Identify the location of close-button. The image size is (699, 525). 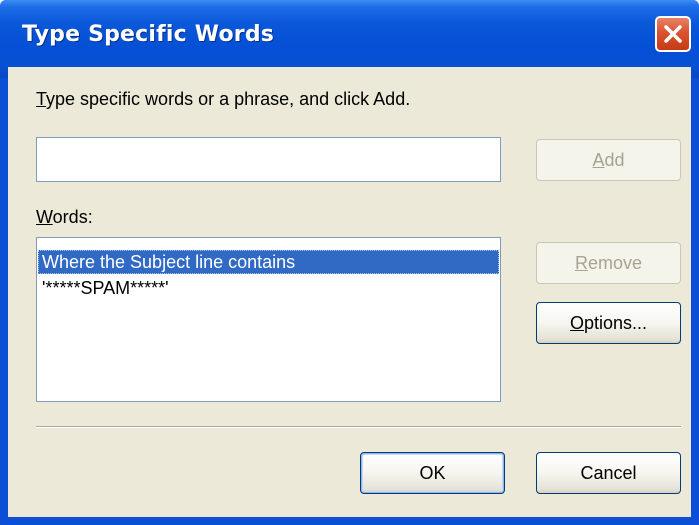
(673, 34).